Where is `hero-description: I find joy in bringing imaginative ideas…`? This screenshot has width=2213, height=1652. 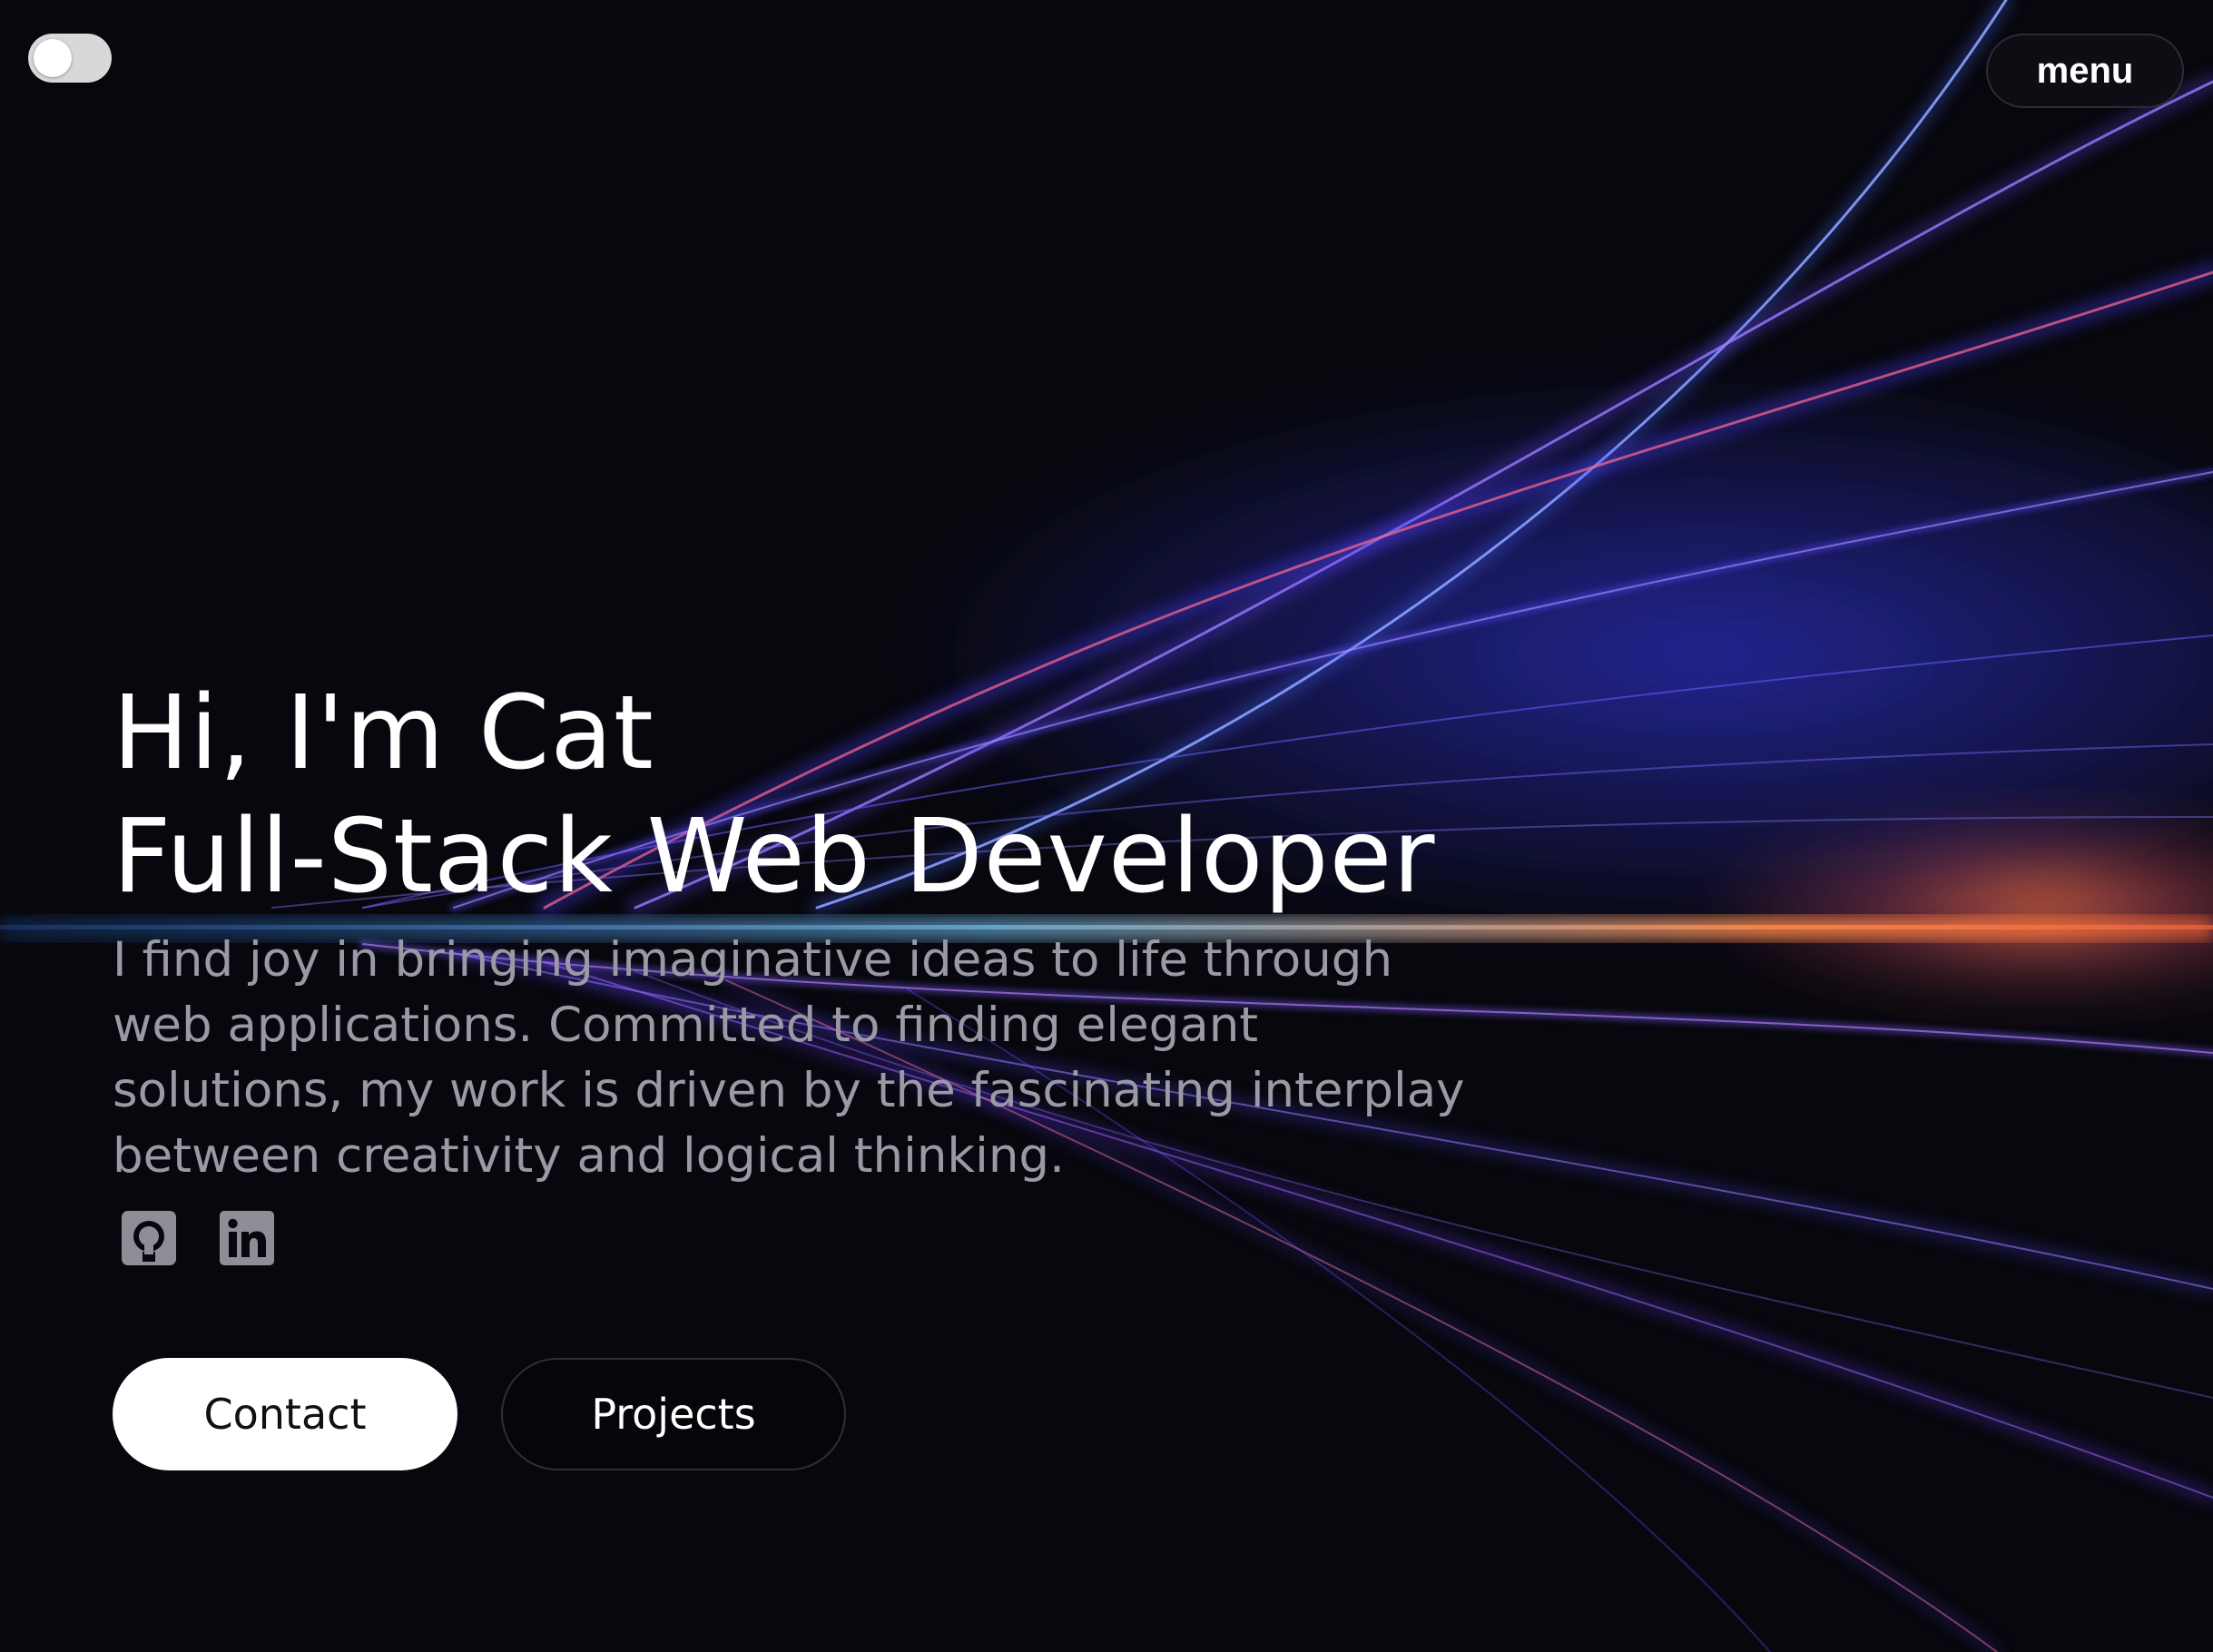
hero-description: I find joy in bringing imaginative ideas… is located at coordinates (789, 1058).